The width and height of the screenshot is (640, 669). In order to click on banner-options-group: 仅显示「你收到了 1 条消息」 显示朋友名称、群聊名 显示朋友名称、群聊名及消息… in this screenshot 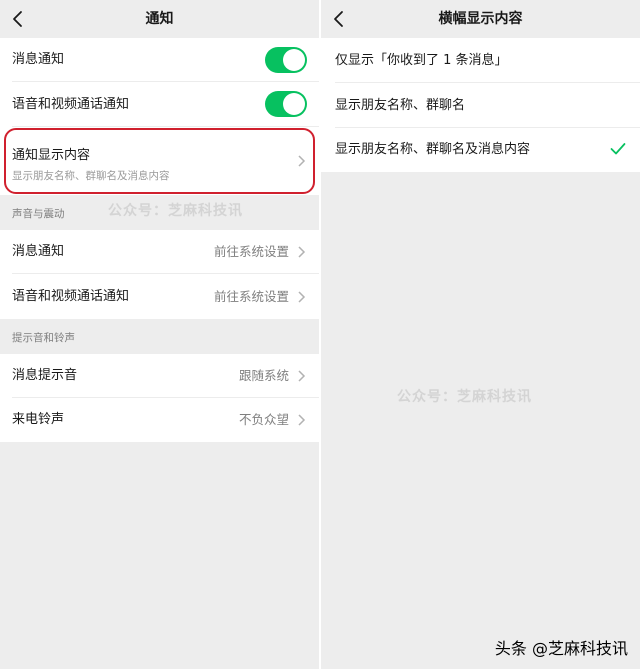, I will do `click(480, 105)`.